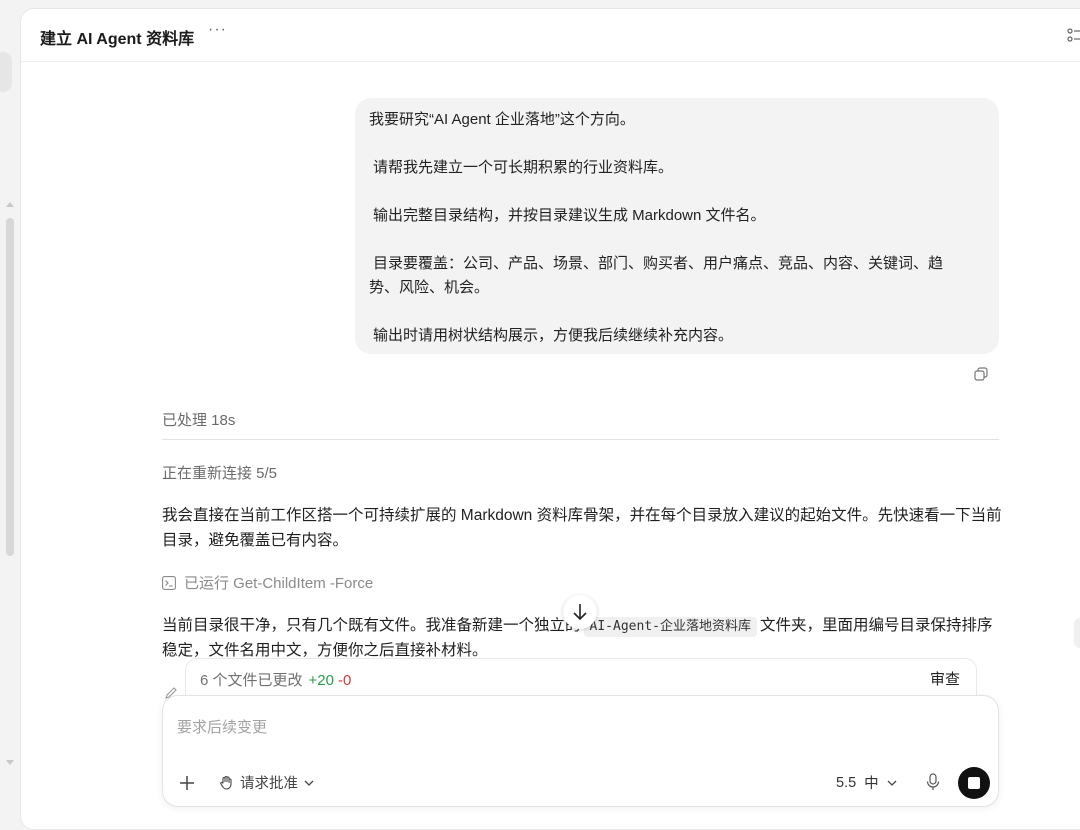  Describe the element at coordinates (580, 439) in the screenshot. I see `divider` at that location.